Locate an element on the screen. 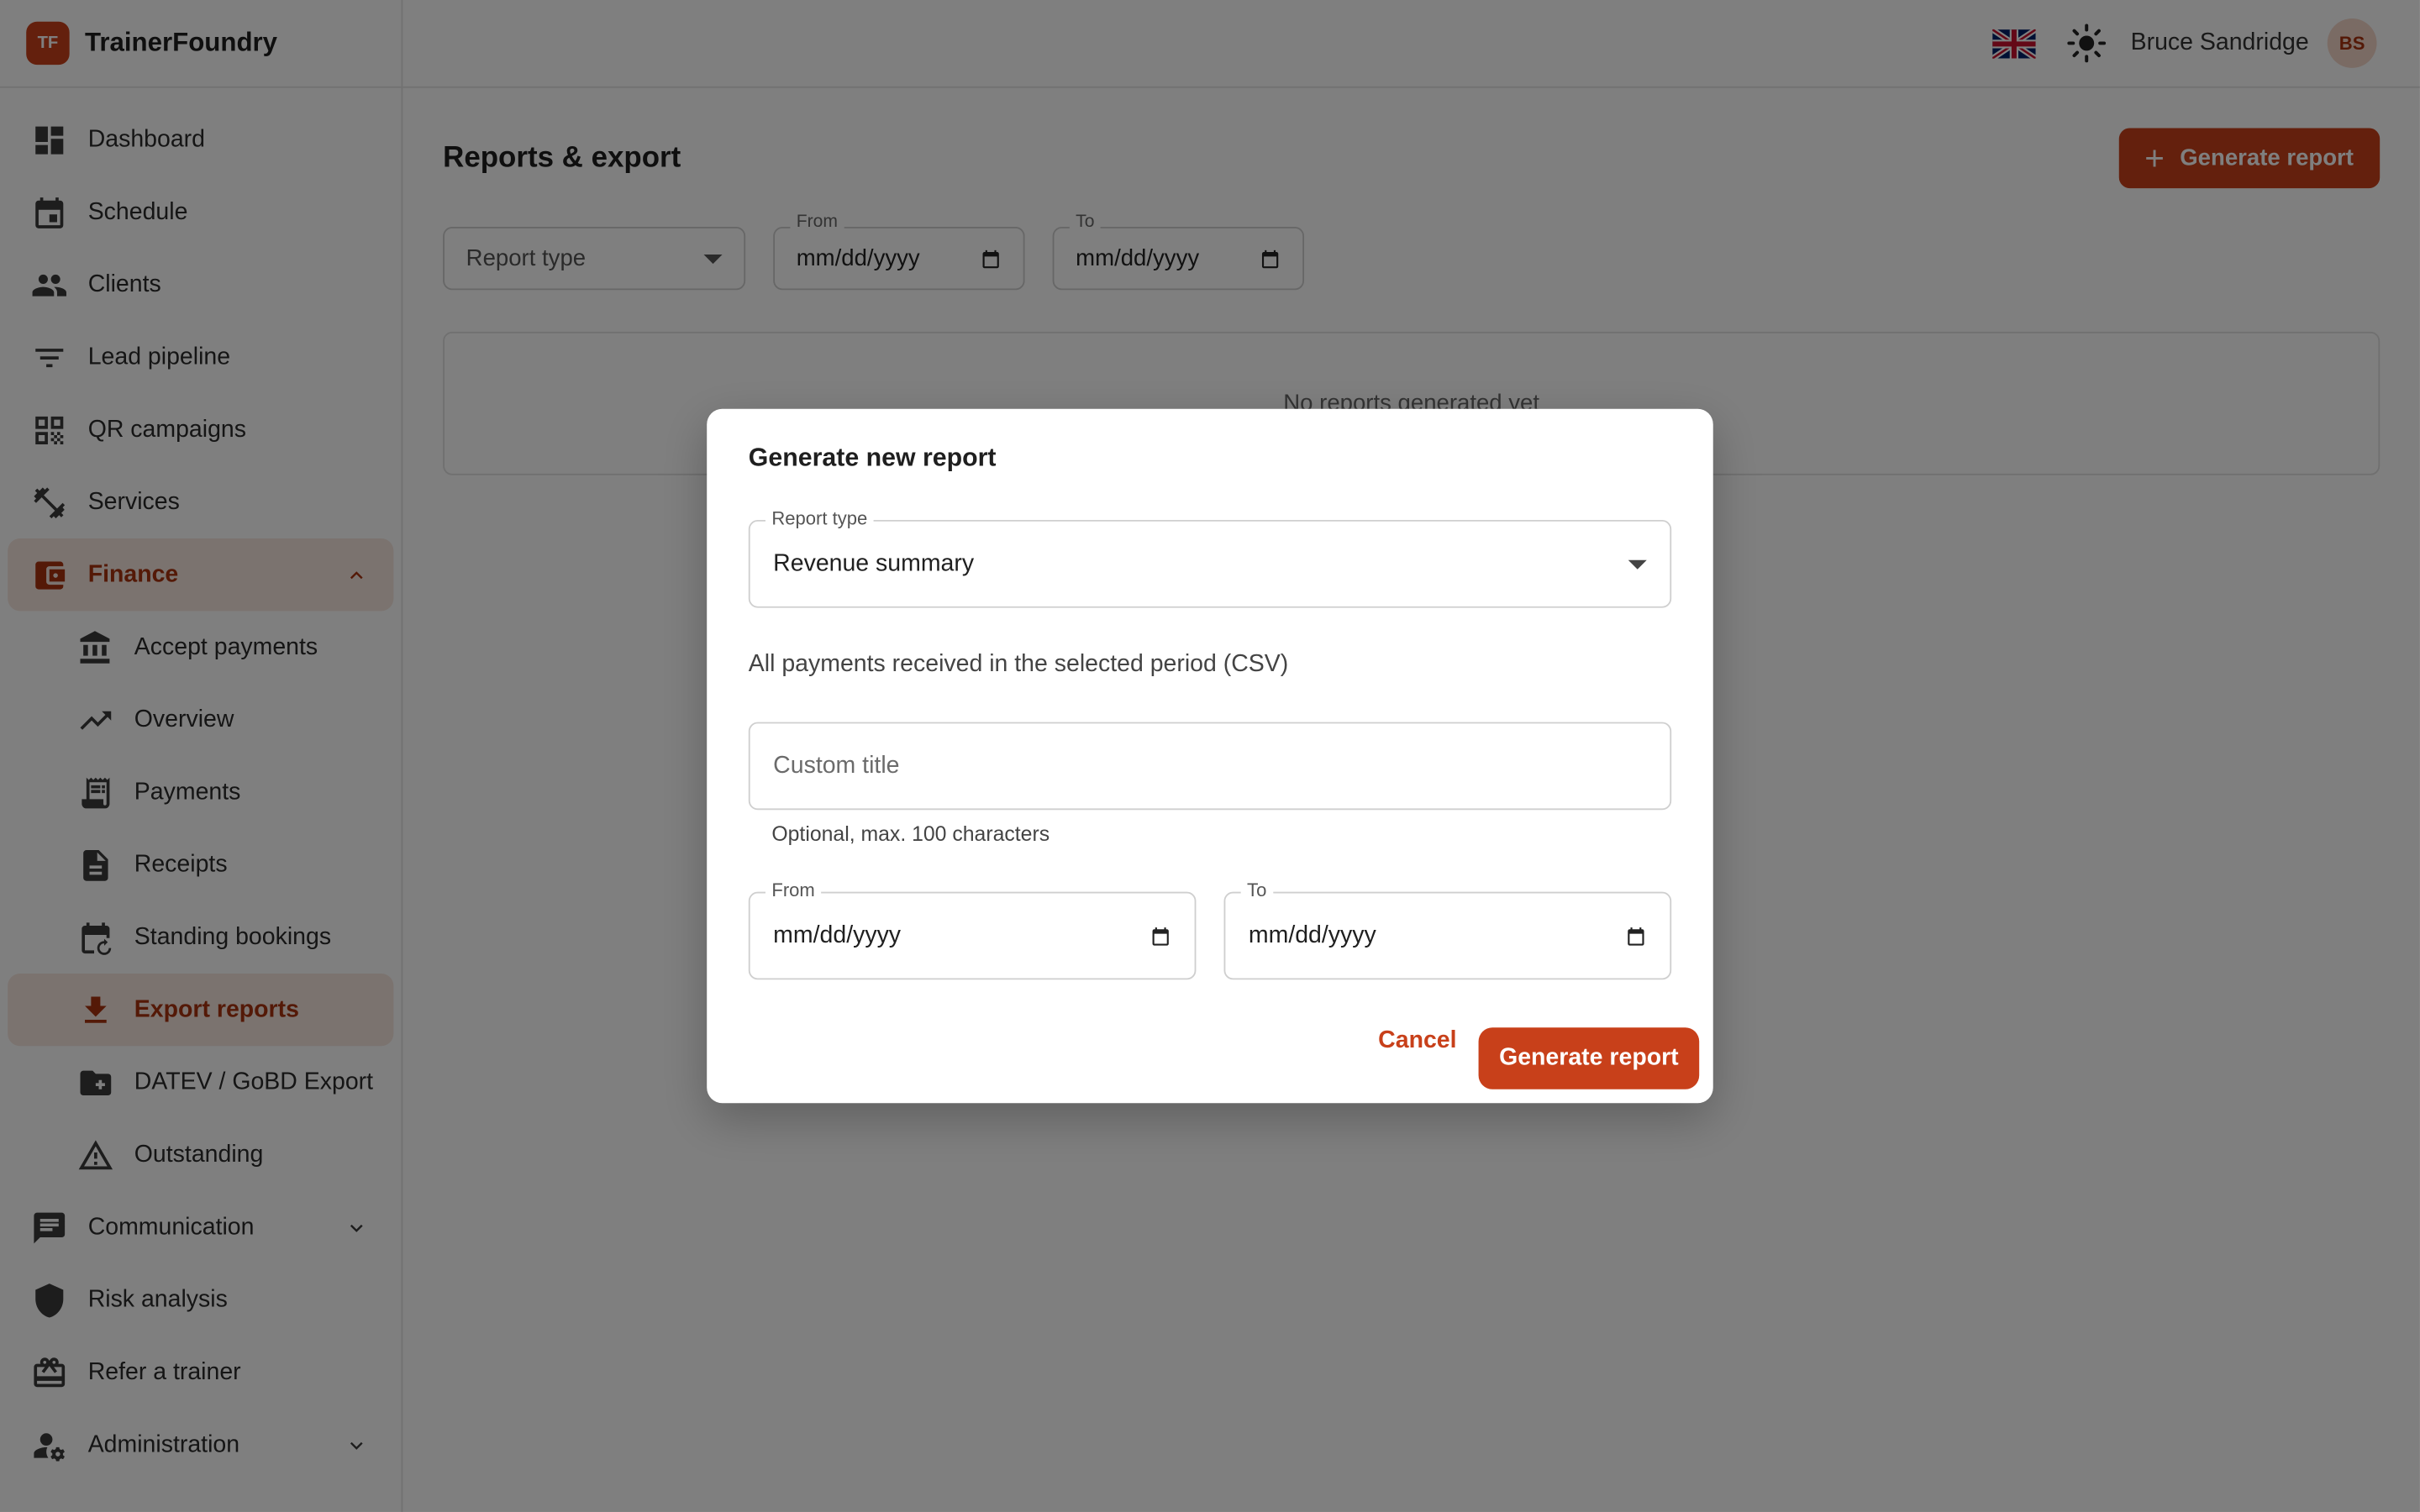 The image size is (2420, 1512). submit-generate-report-button: Generate report is located at coordinates (1589, 1058).